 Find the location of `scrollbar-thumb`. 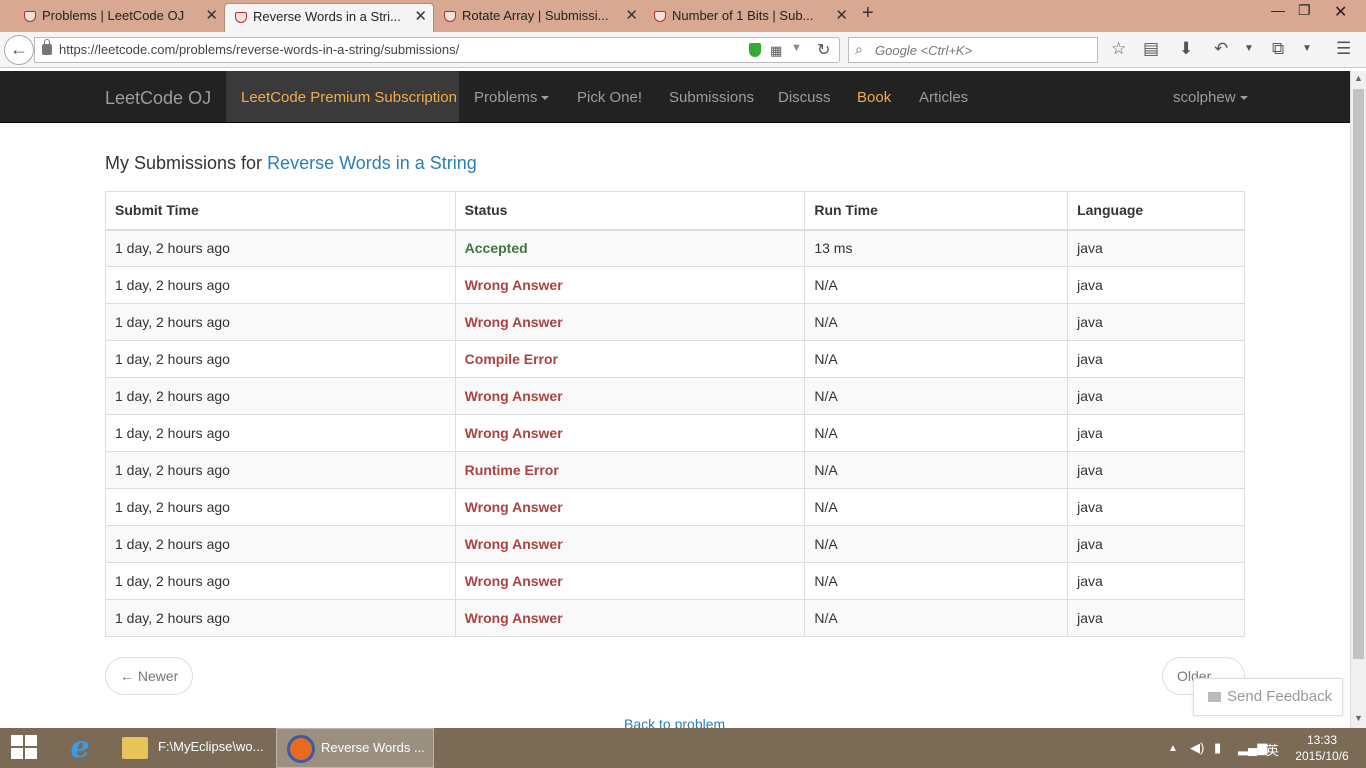

scrollbar-thumb is located at coordinates (1358, 374).